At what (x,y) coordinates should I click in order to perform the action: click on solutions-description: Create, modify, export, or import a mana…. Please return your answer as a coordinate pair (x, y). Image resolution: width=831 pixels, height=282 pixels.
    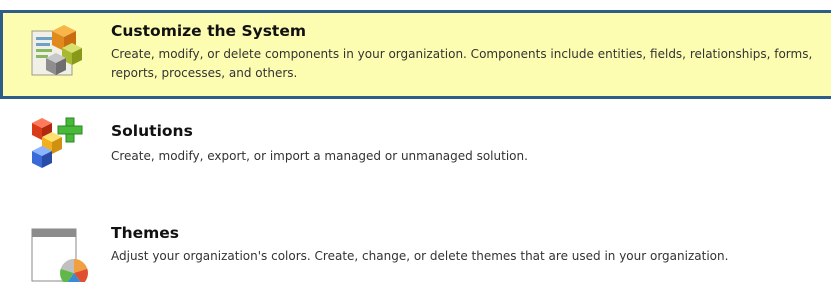
    Looking at the image, I should click on (319, 156).